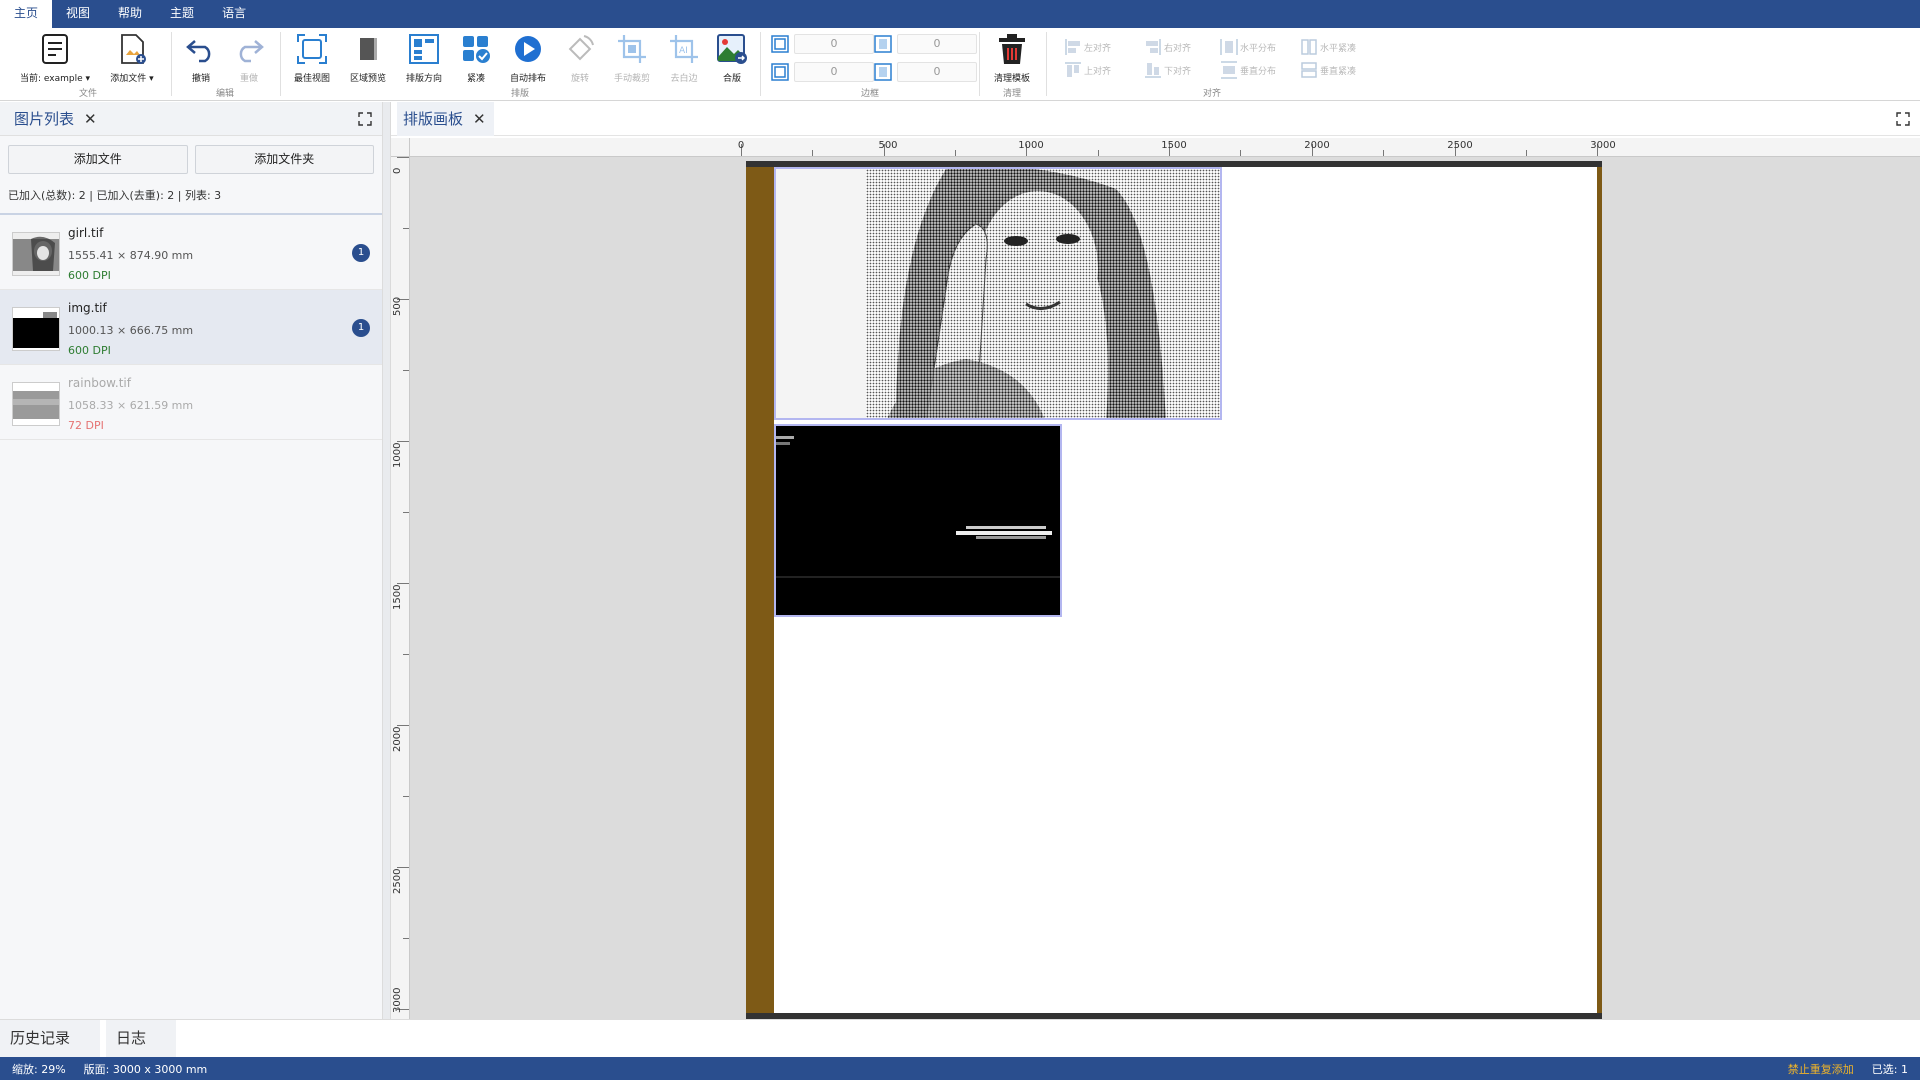 The image size is (1920, 1080). What do you see at coordinates (191, 159) in the screenshot?
I see `image-list-actions: 添加文件 添加文件夹` at bounding box center [191, 159].